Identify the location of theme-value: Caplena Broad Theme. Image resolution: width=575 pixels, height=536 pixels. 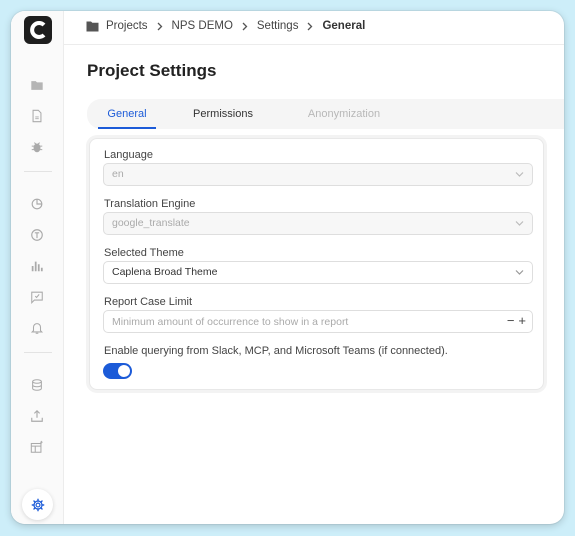
(165, 272).